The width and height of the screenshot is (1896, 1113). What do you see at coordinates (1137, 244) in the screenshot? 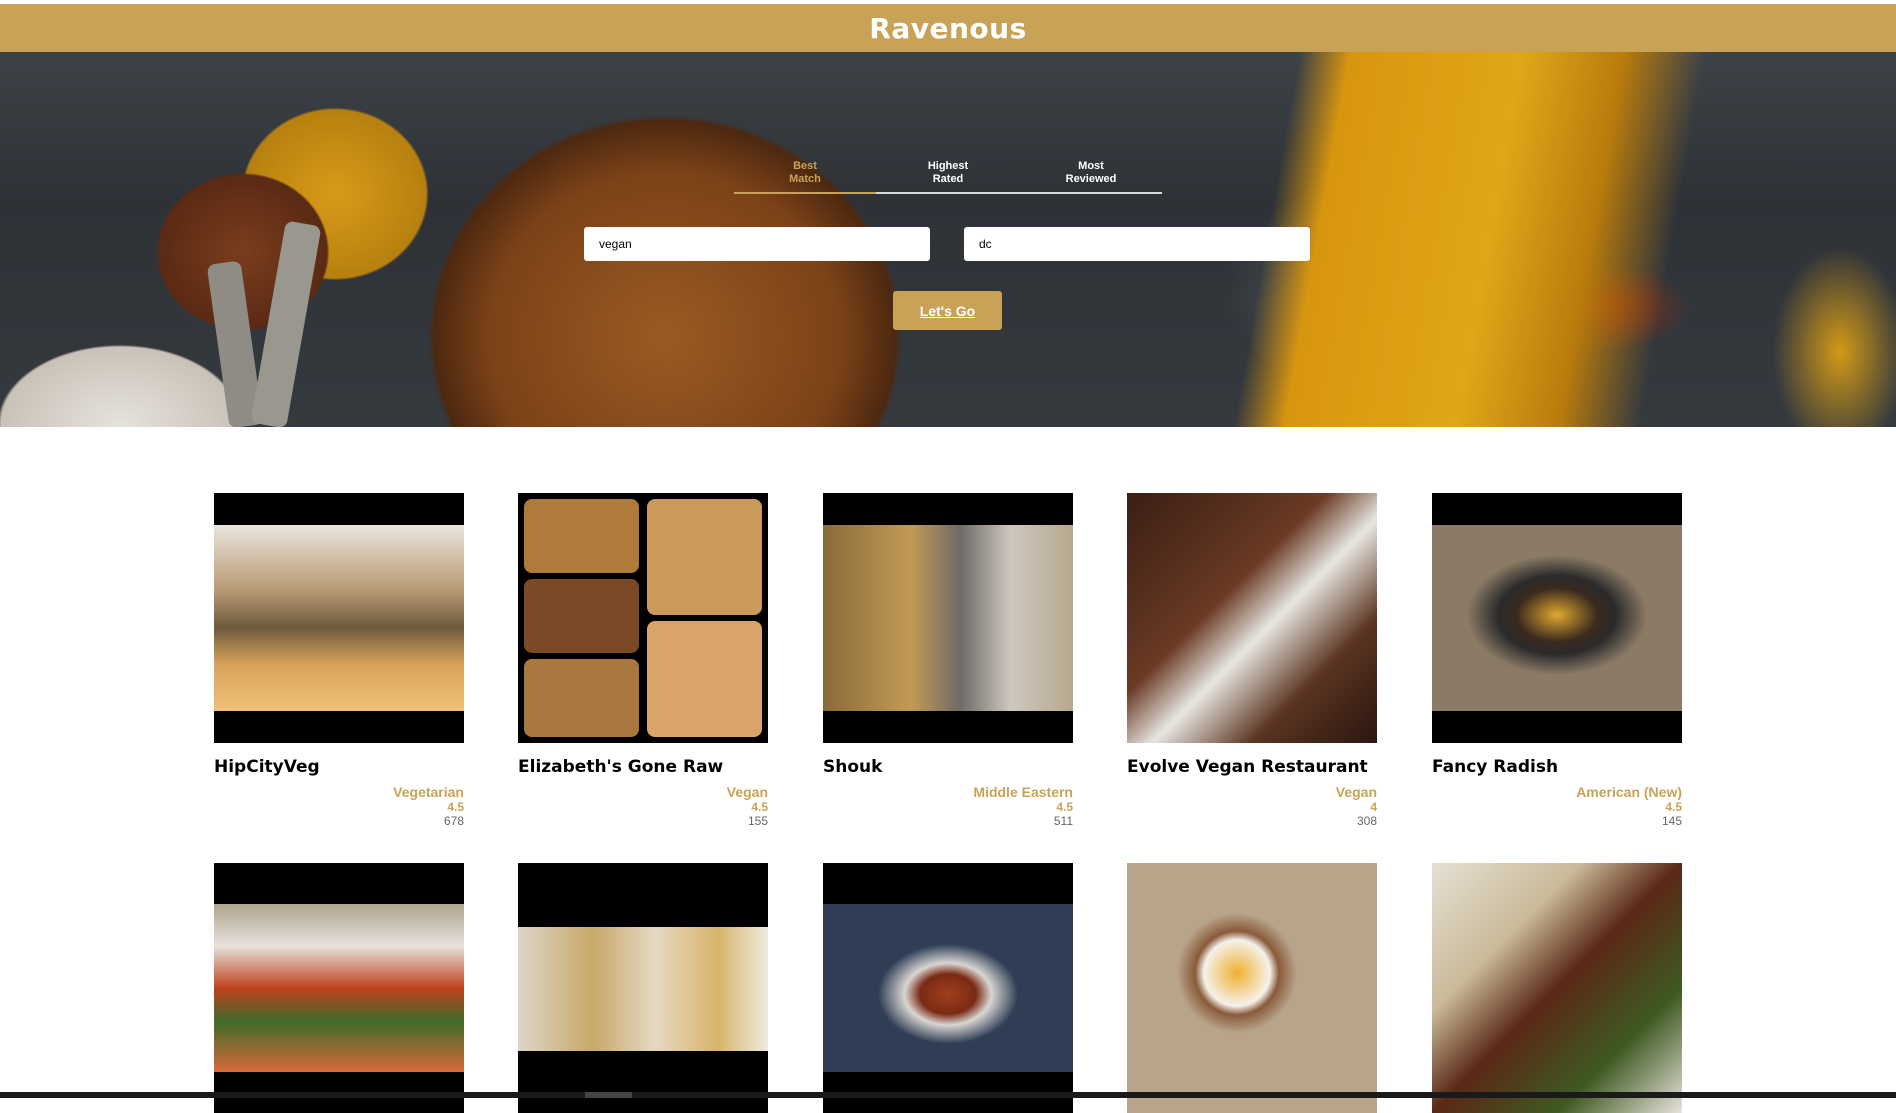
I see `location-input` at bounding box center [1137, 244].